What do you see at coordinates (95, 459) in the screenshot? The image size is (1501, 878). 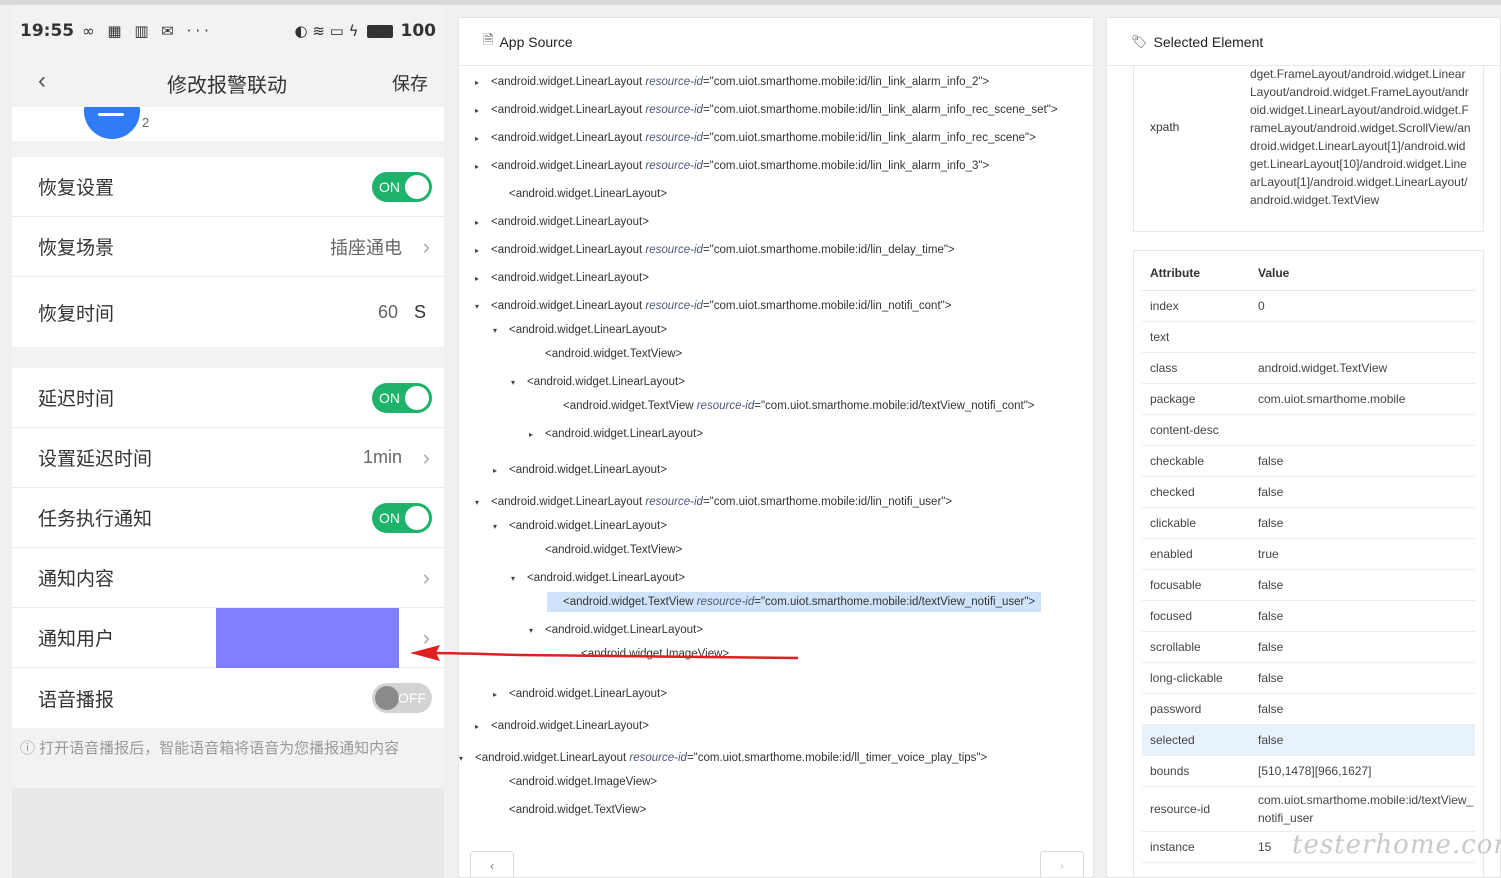 I see `row-label: 设置延迟时间` at bounding box center [95, 459].